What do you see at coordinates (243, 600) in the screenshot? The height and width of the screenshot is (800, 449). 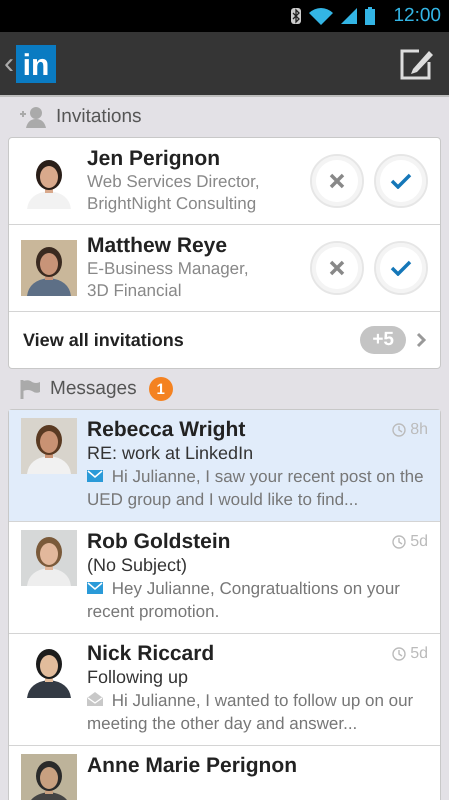 I see `message-preview: Hey Julianne, Congratualtions on your recent promotion.` at bounding box center [243, 600].